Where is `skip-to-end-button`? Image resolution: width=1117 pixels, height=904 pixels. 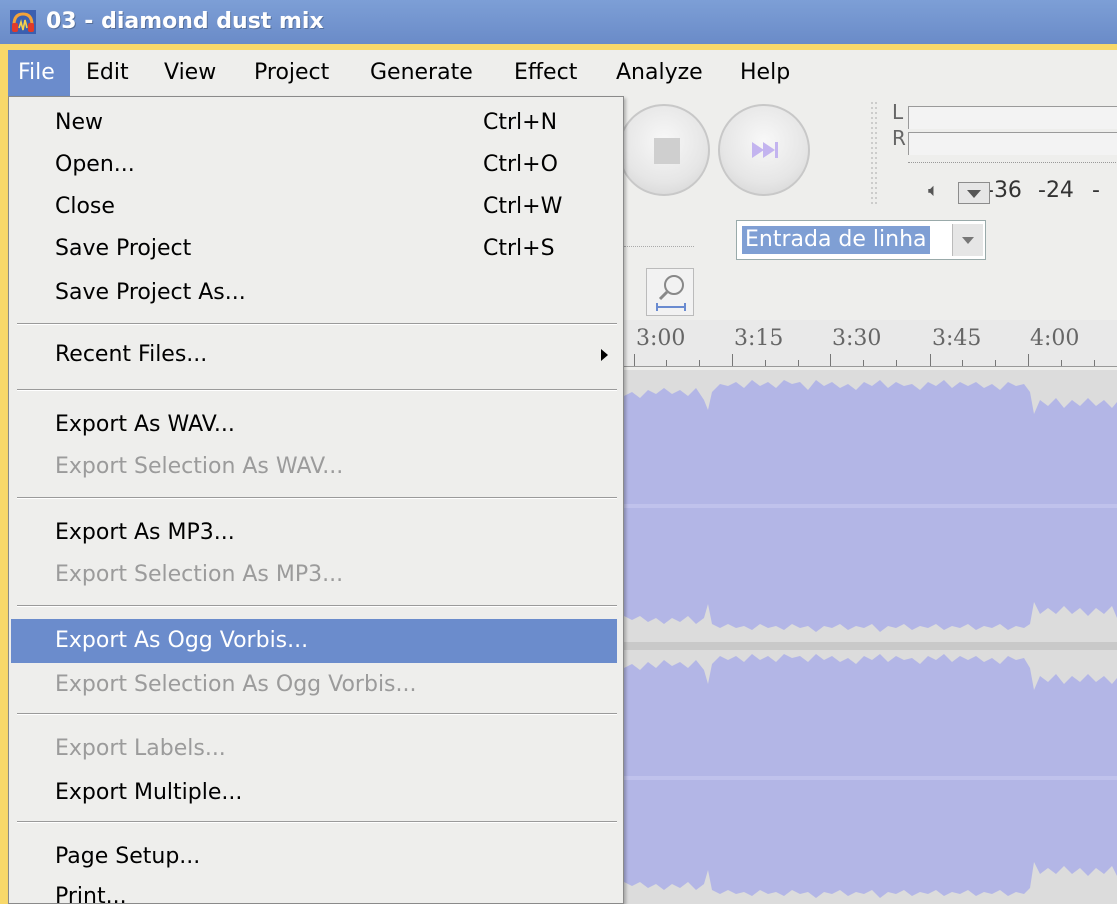 skip-to-end-button is located at coordinates (764, 150).